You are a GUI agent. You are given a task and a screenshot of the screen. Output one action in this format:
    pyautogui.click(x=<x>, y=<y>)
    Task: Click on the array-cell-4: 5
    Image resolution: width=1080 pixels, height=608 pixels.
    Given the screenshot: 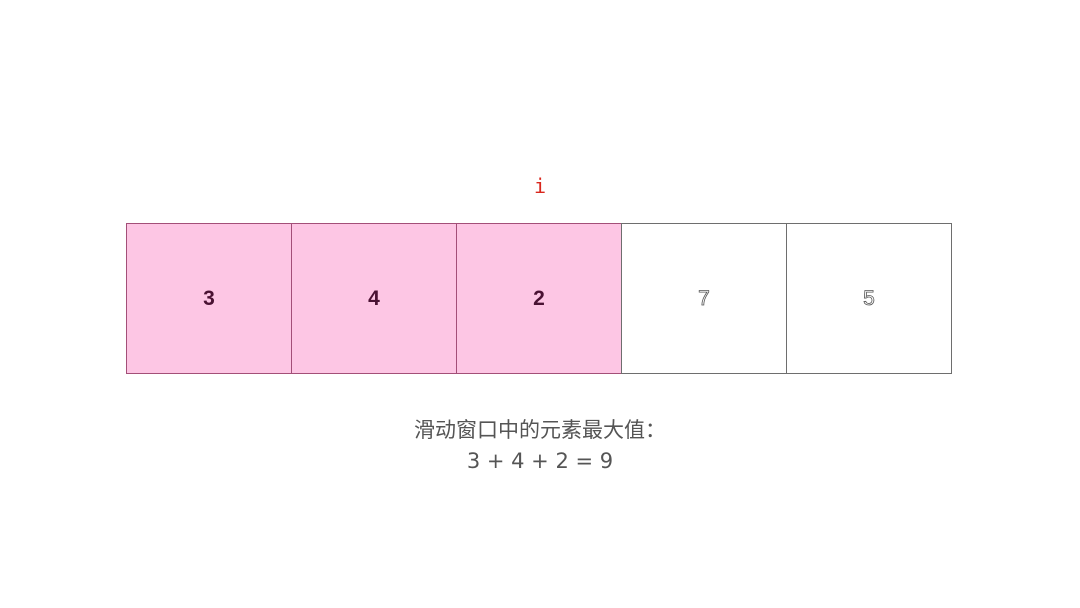 What is the action you would take?
    pyautogui.click(x=869, y=298)
    